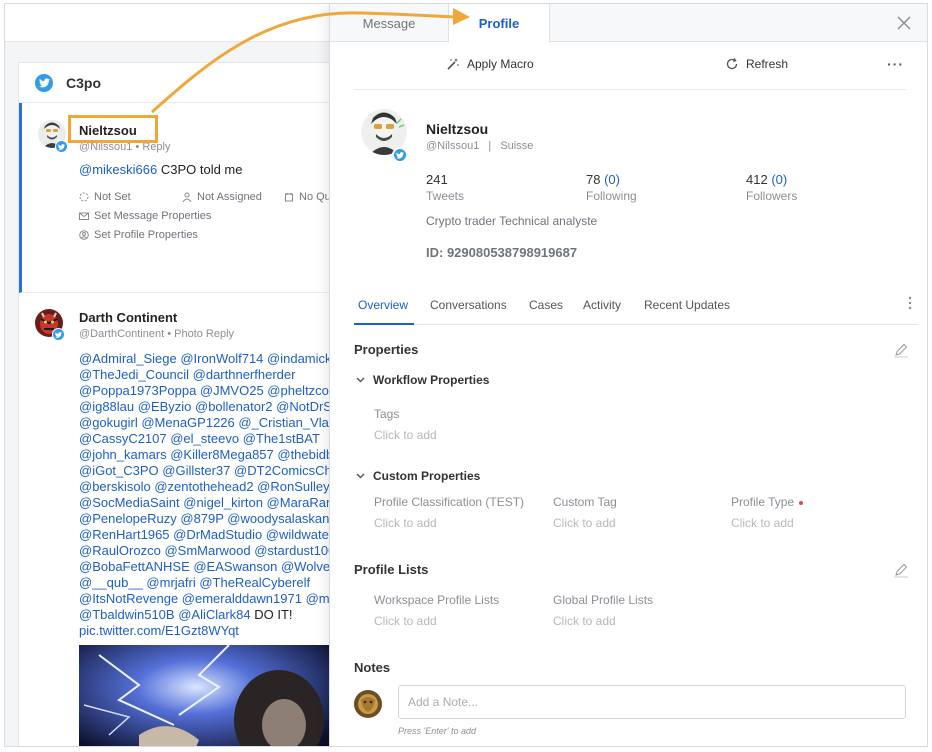  Describe the element at coordinates (209, 695) in the screenshot. I see `tweet-photo` at that location.